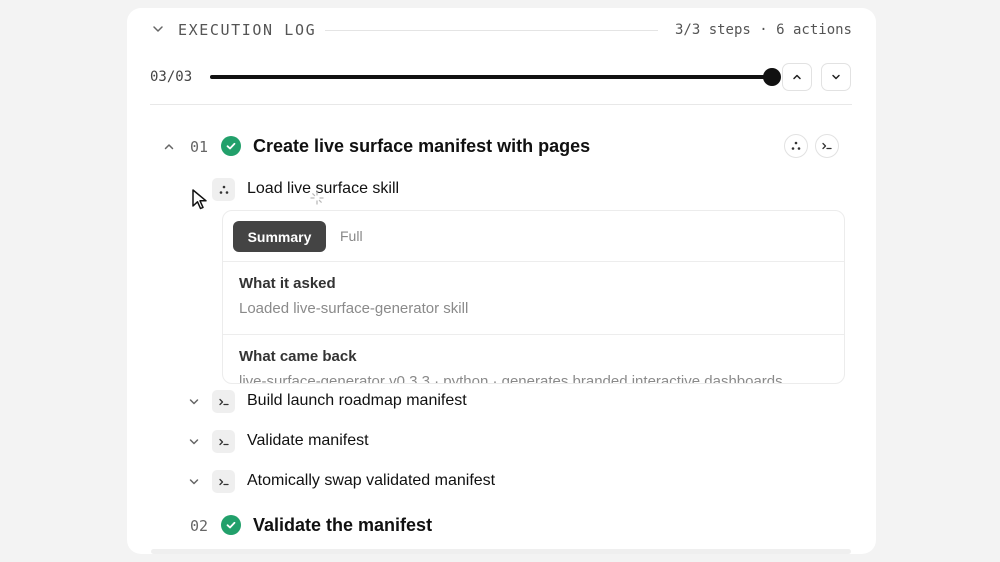 The image size is (1000, 562). Describe the element at coordinates (298, 356) in the screenshot. I see `detail-heading-returned: What came back` at that location.